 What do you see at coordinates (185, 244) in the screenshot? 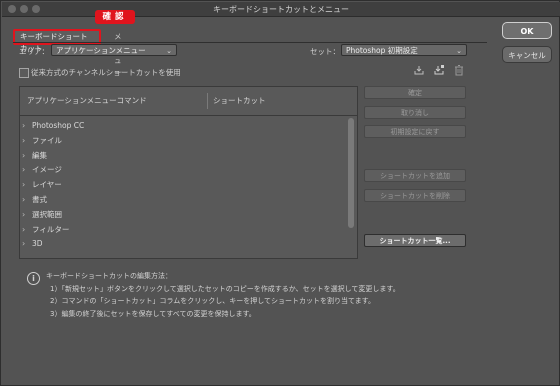
I see `table-row: › 3D` at bounding box center [185, 244].